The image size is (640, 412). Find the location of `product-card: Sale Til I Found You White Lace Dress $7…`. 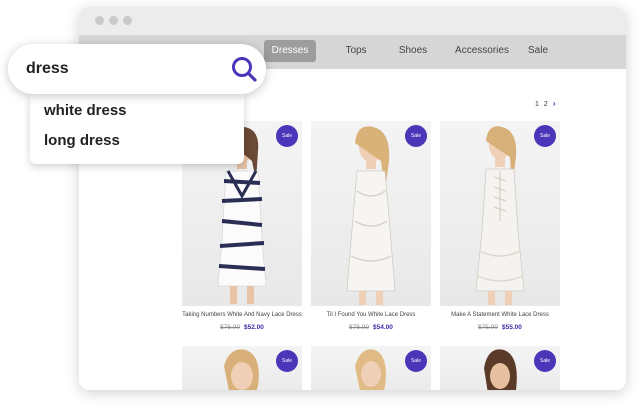

product-card: Sale Til I Found You White Lace Dress $7… is located at coordinates (371, 226).